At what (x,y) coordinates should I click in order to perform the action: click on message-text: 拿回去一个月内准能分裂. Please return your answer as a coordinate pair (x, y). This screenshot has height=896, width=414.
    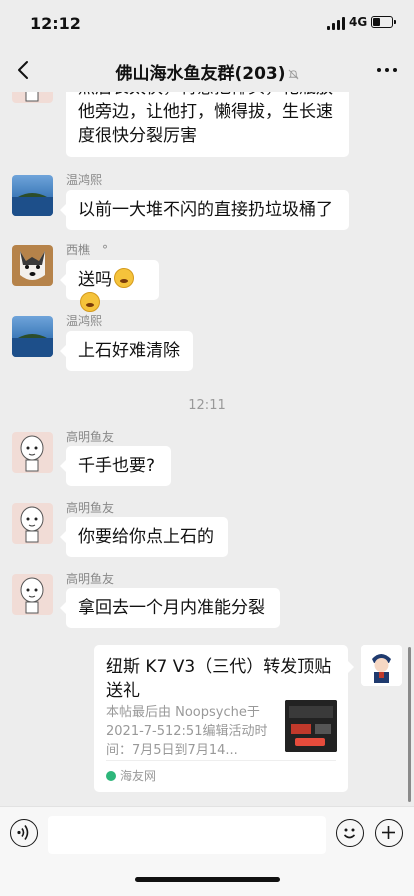
    Looking at the image, I should click on (171, 608).